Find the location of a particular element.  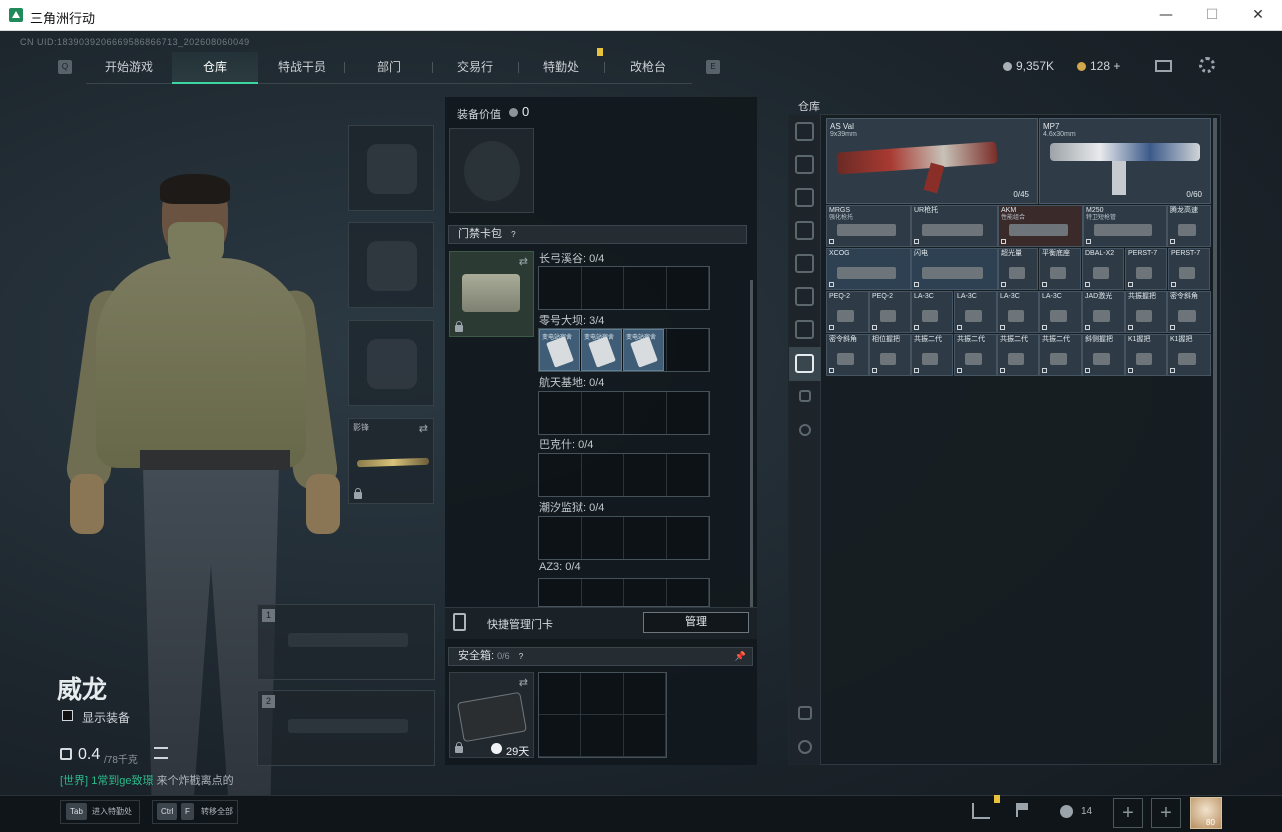

keycard-scrollbar is located at coordinates (751, 445).